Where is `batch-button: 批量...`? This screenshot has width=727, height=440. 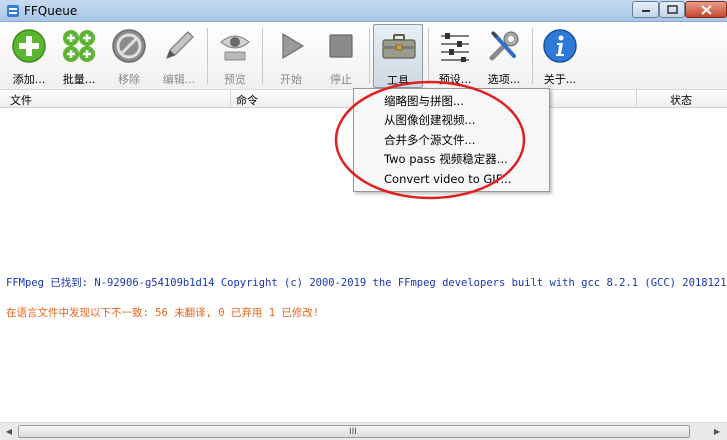
batch-button: 批量... is located at coordinates (79, 56).